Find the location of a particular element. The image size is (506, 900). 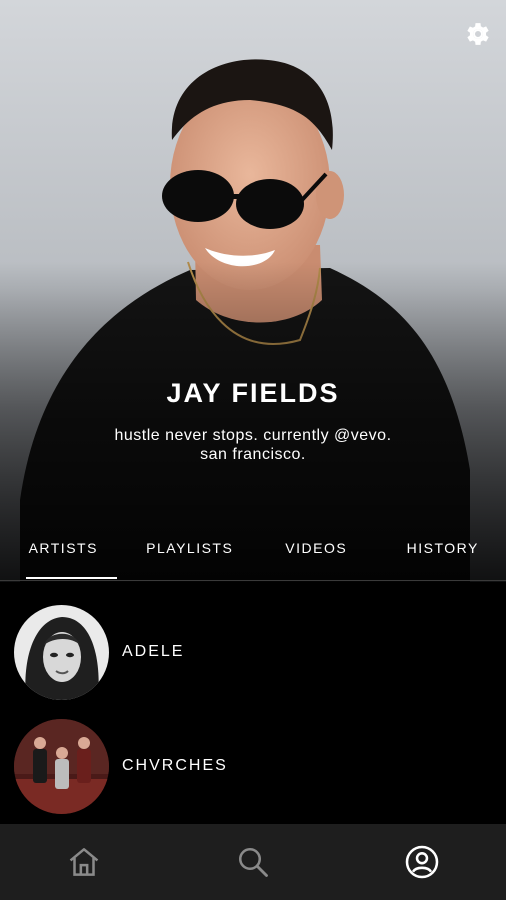

tab-history: HISTORY is located at coordinates (443, 555).